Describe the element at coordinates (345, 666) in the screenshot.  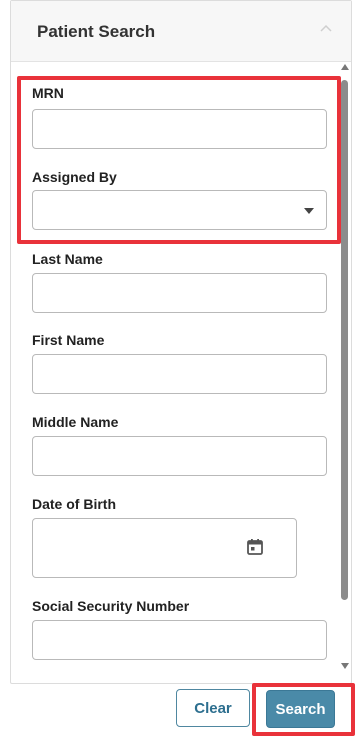
I see `scroll-down-icon` at that location.